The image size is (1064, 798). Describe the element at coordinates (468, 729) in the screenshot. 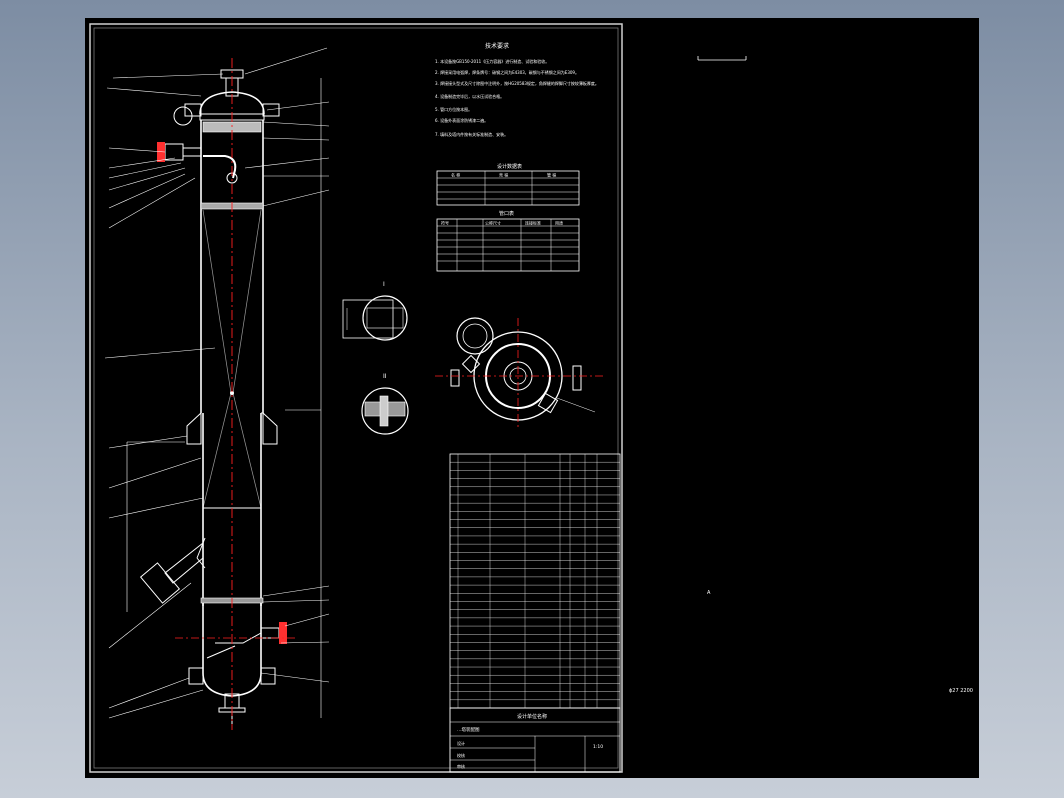

I see `drawing-title: …塔装配图` at that location.